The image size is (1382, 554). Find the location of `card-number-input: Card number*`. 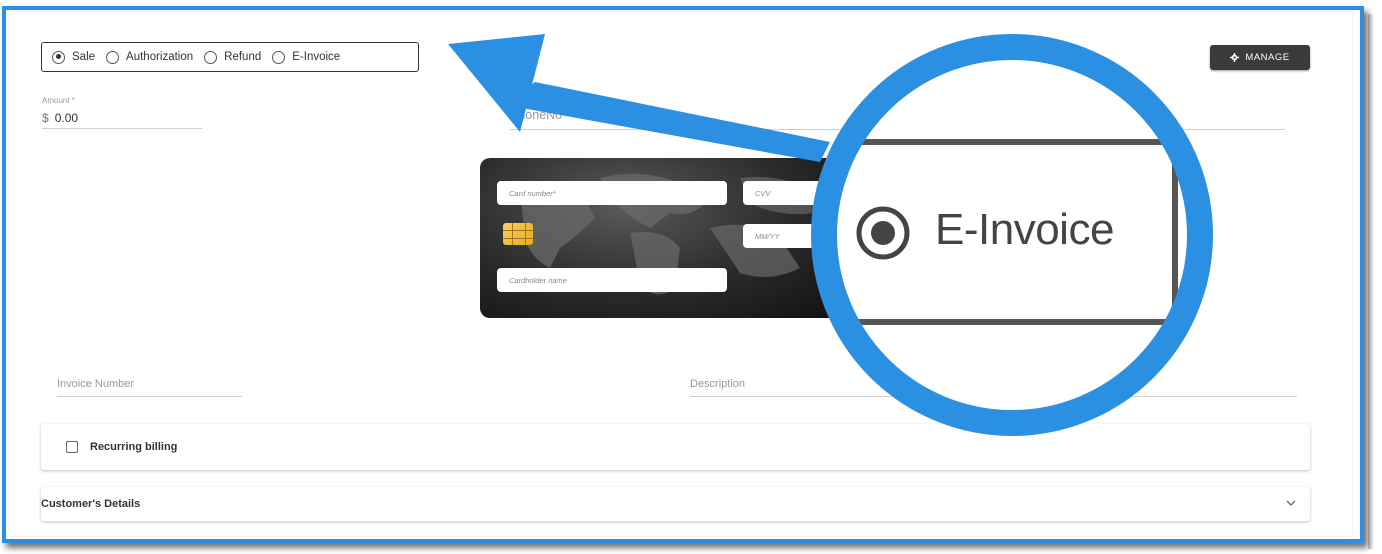

card-number-input: Card number* is located at coordinates (612, 193).